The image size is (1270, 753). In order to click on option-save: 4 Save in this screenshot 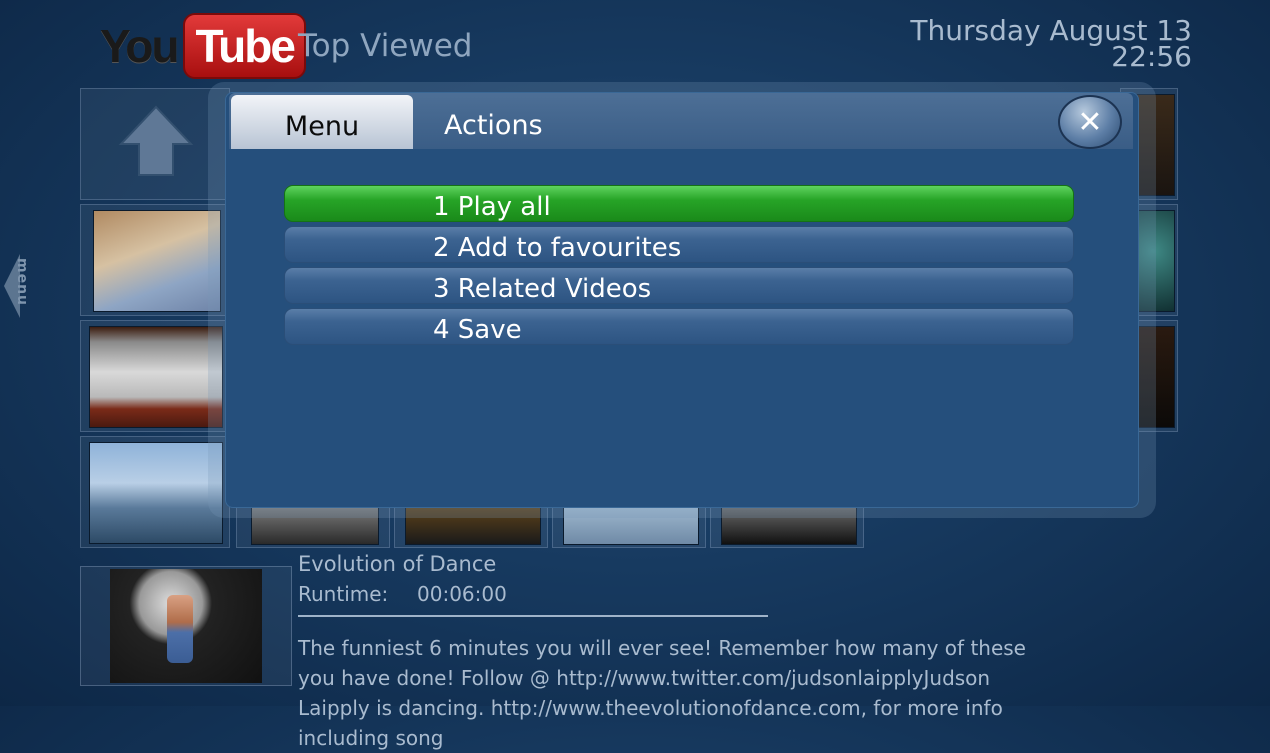, I will do `click(679, 326)`.